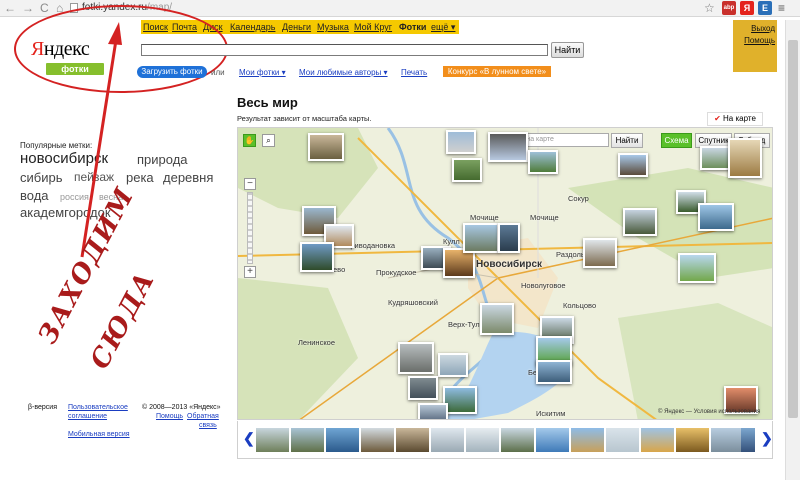 The width and height of the screenshot is (800, 480). Describe the element at coordinates (203, 416) in the screenshot. I see `feedback-link: Обратная` at that location.